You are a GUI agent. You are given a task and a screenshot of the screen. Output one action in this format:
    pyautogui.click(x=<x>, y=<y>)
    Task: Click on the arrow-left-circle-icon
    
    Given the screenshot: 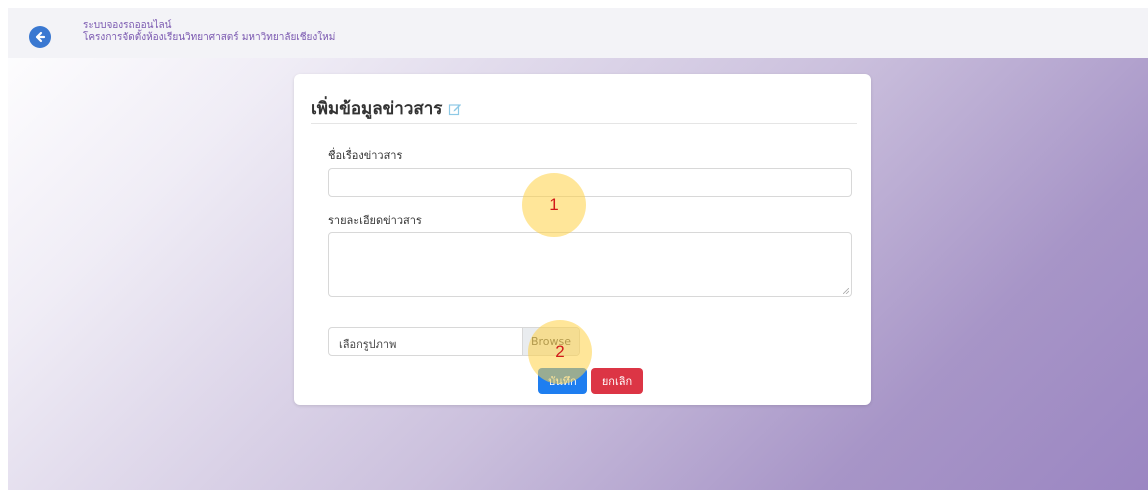 What is the action you would take?
    pyautogui.click(x=40, y=37)
    